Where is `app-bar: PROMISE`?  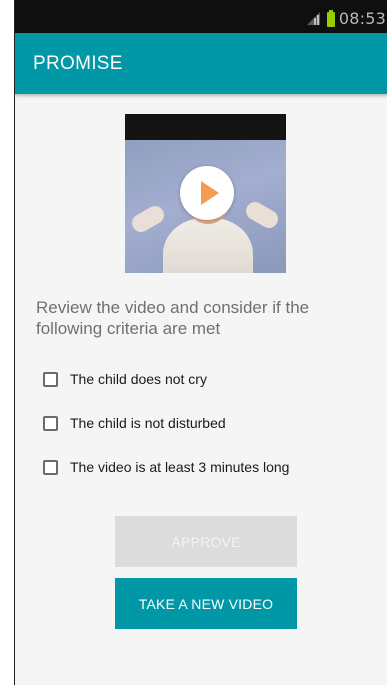 app-bar: PROMISE is located at coordinates (201, 63).